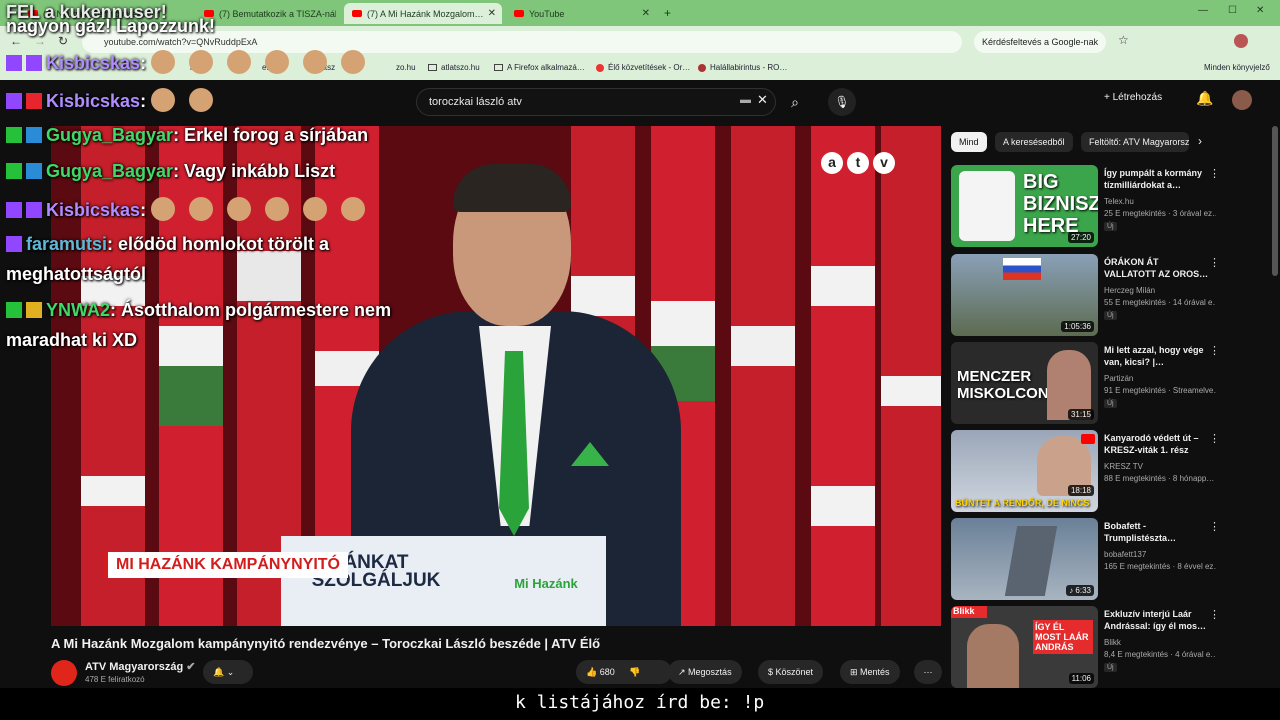 The height and width of the screenshot is (720, 1280). I want to click on channel-name: Blikk, so click(1112, 642).